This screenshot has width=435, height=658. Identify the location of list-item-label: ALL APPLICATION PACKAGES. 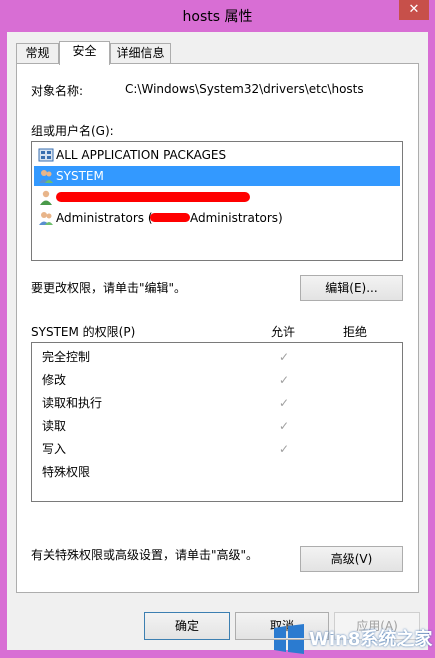
(141, 155).